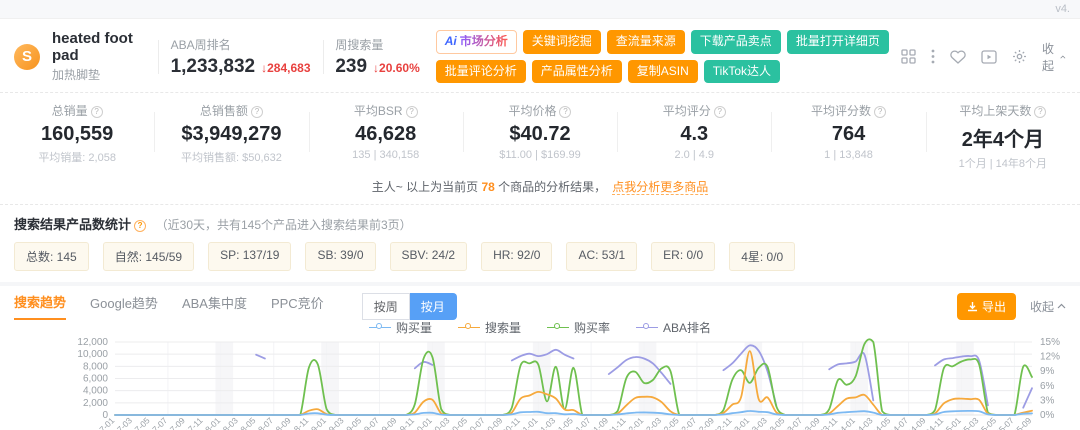 This screenshot has height=430, width=1080. What do you see at coordinates (645, 42) in the screenshot?
I see `action-button: 查流量来源` at bounding box center [645, 42].